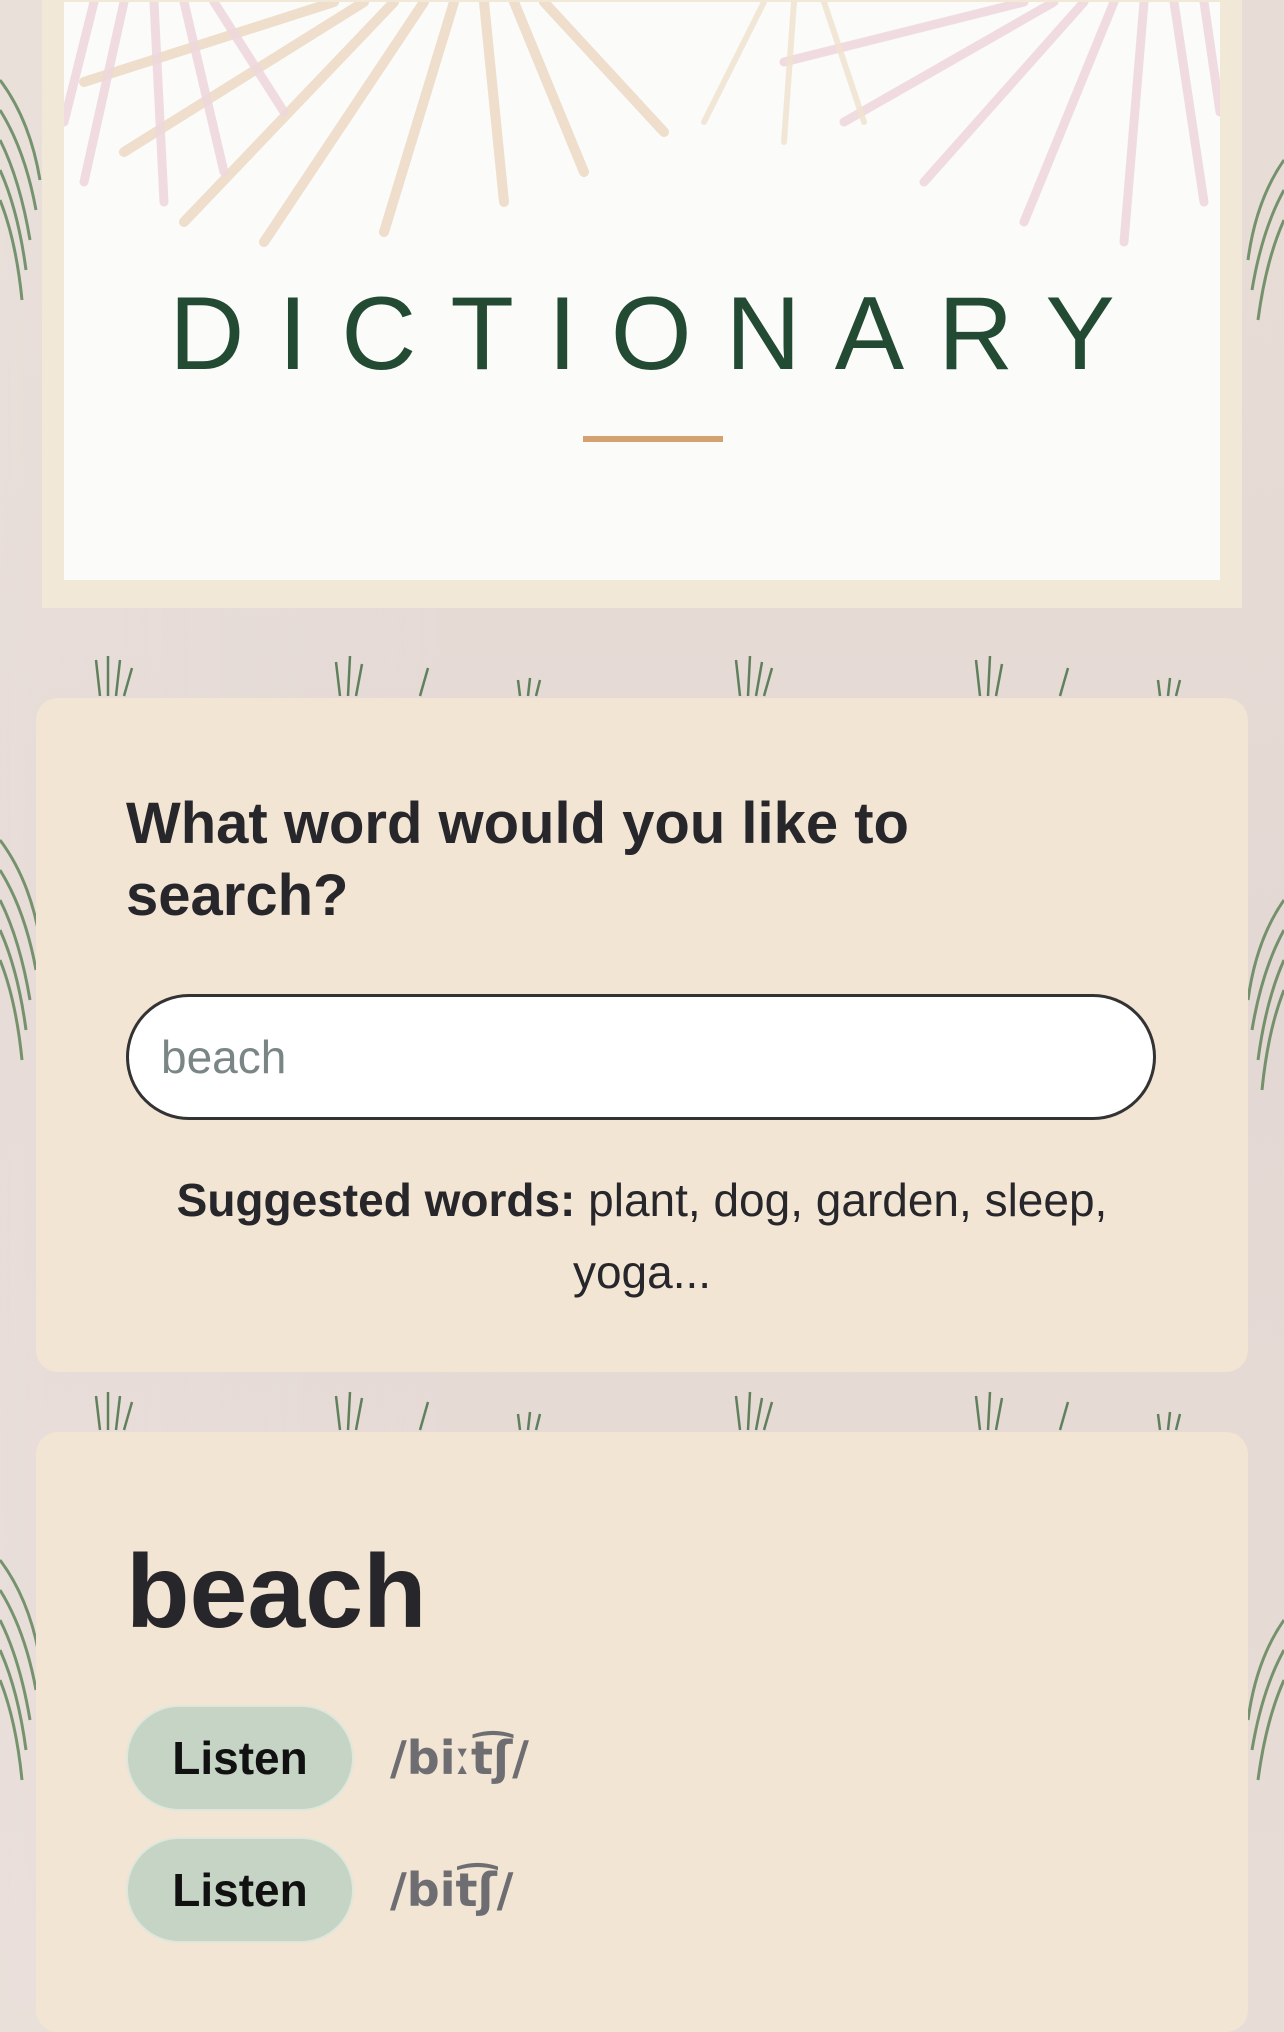  Describe the element at coordinates (659, 334) in the screenshot. I see `page-title: DICTIONARY` at that location.